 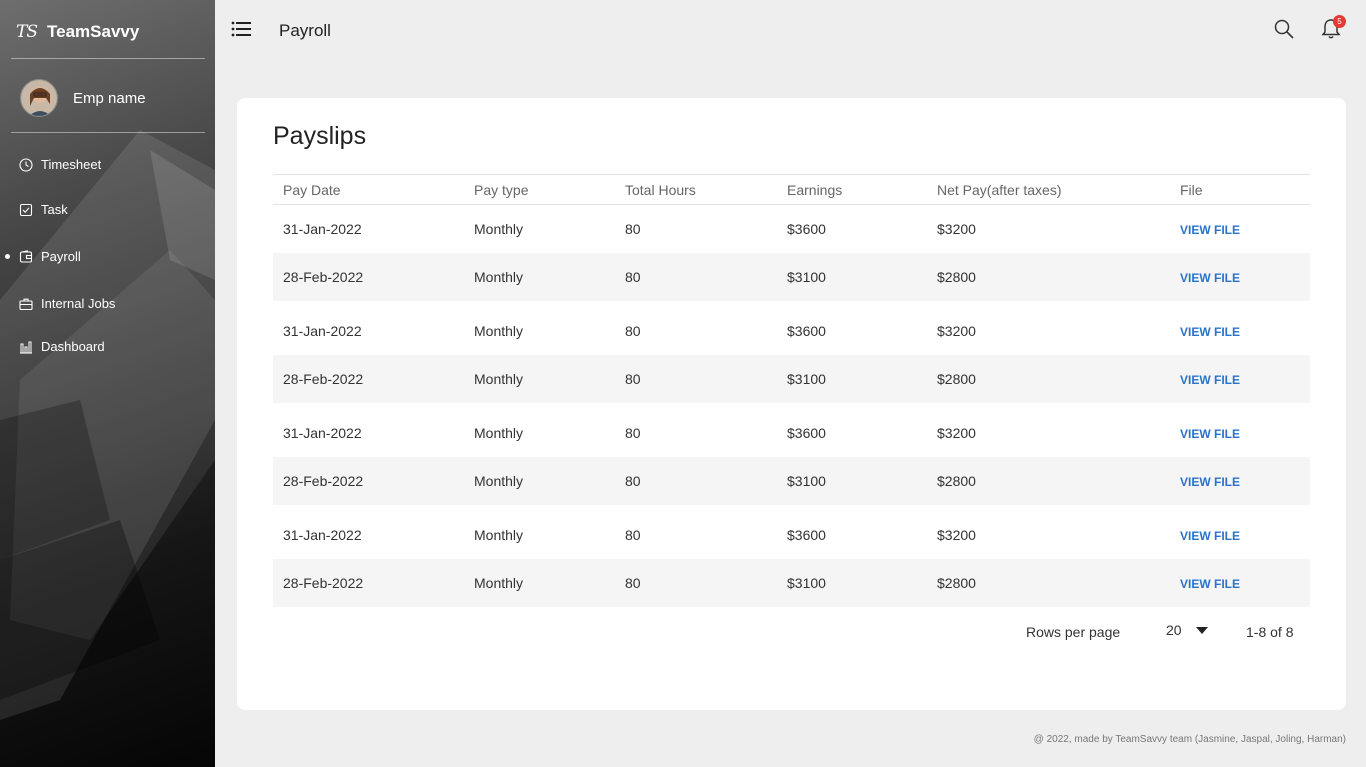 What do you see at coordinates (1245, 190) in the screenshot?
I see `column-header-file: File` at bounding box center [1245, 190].